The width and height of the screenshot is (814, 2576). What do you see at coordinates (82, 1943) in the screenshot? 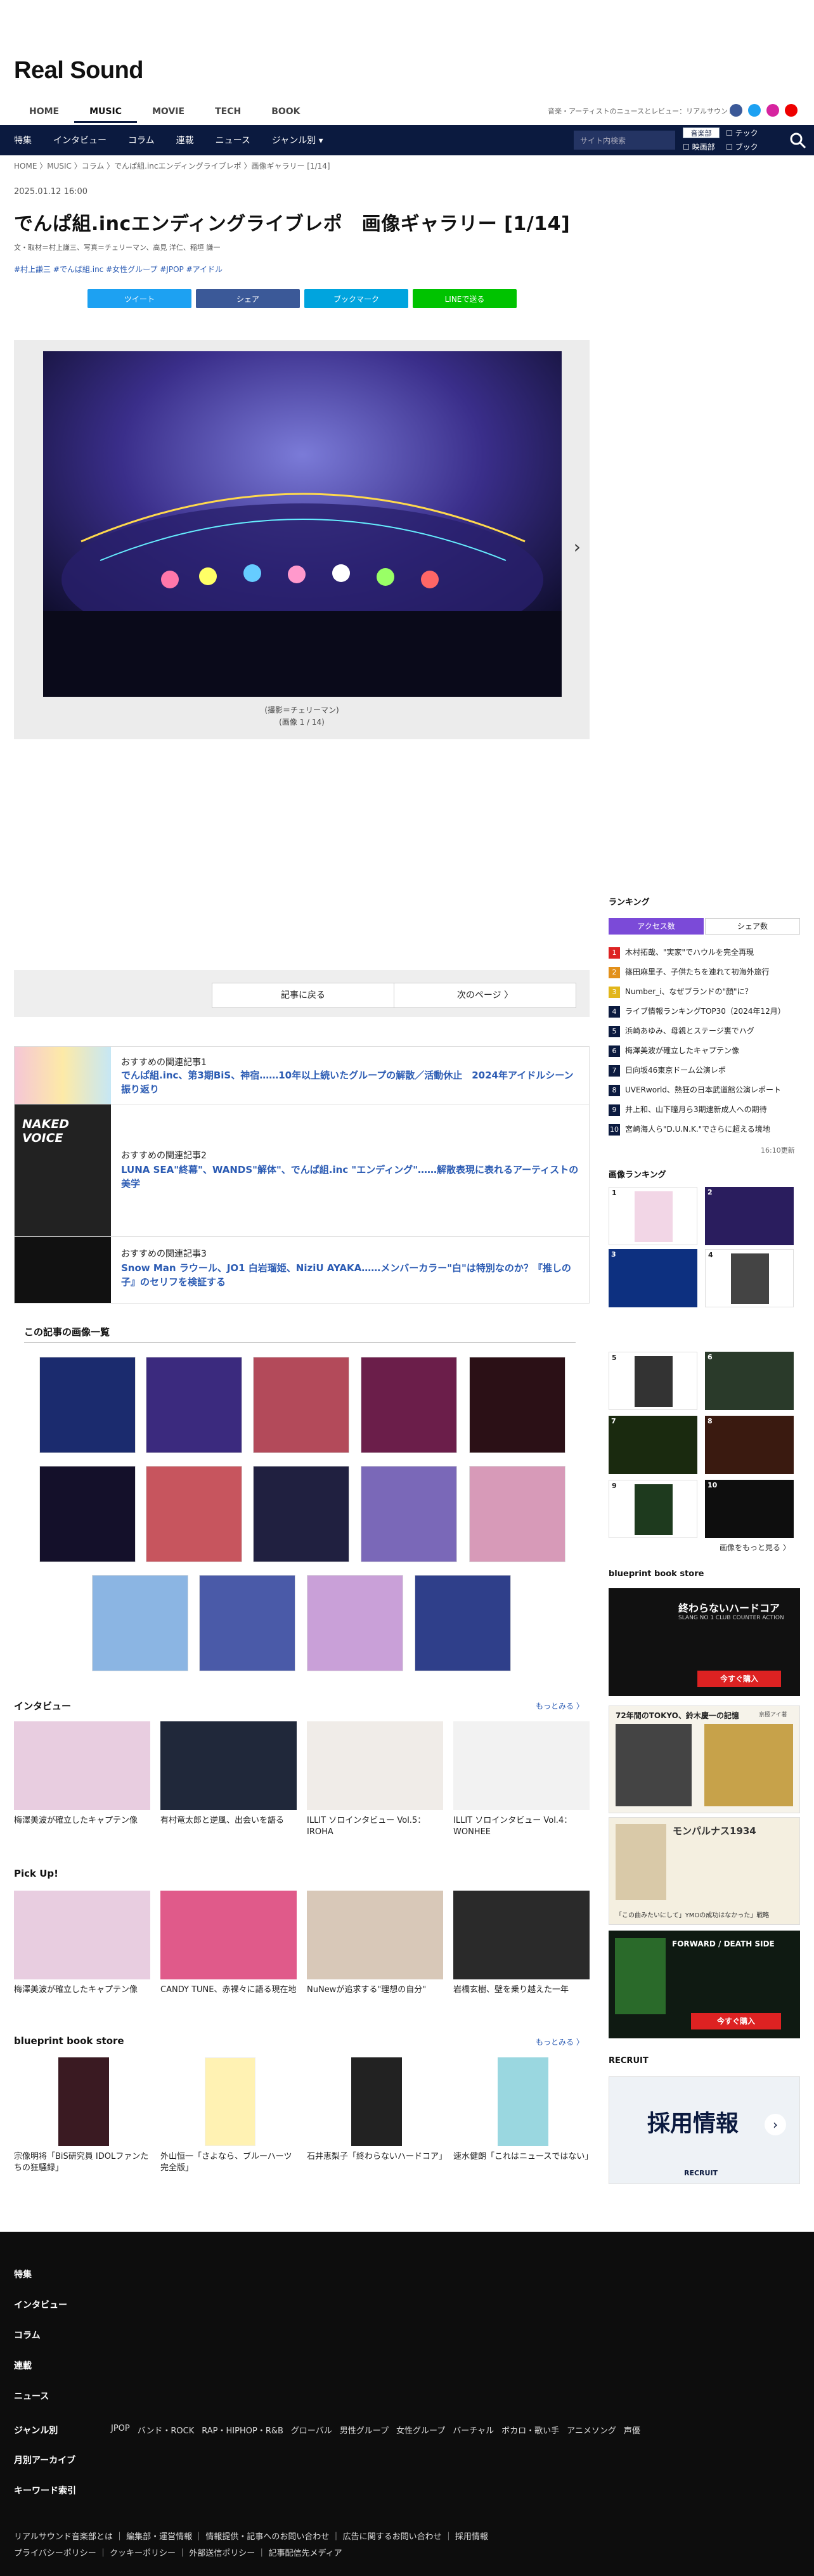
I see `pickup-card: 梅澤美波が確立したキャプテン像` at bounding box center [82, 1943].